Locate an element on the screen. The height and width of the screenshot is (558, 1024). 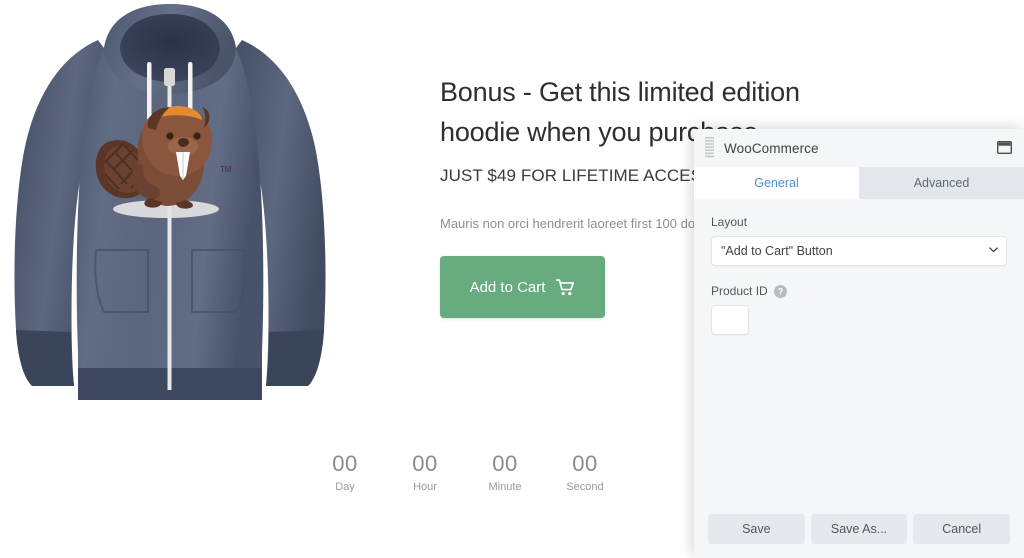
panel-title: WooCommerce is located at coordinates (771, 148).